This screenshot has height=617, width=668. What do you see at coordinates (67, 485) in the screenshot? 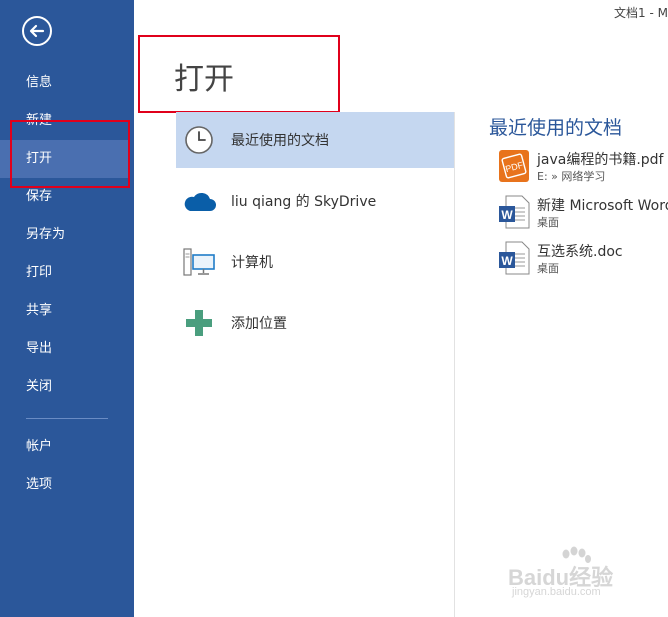
I see `nav-options: 选项` at bounding box center [67, 485].